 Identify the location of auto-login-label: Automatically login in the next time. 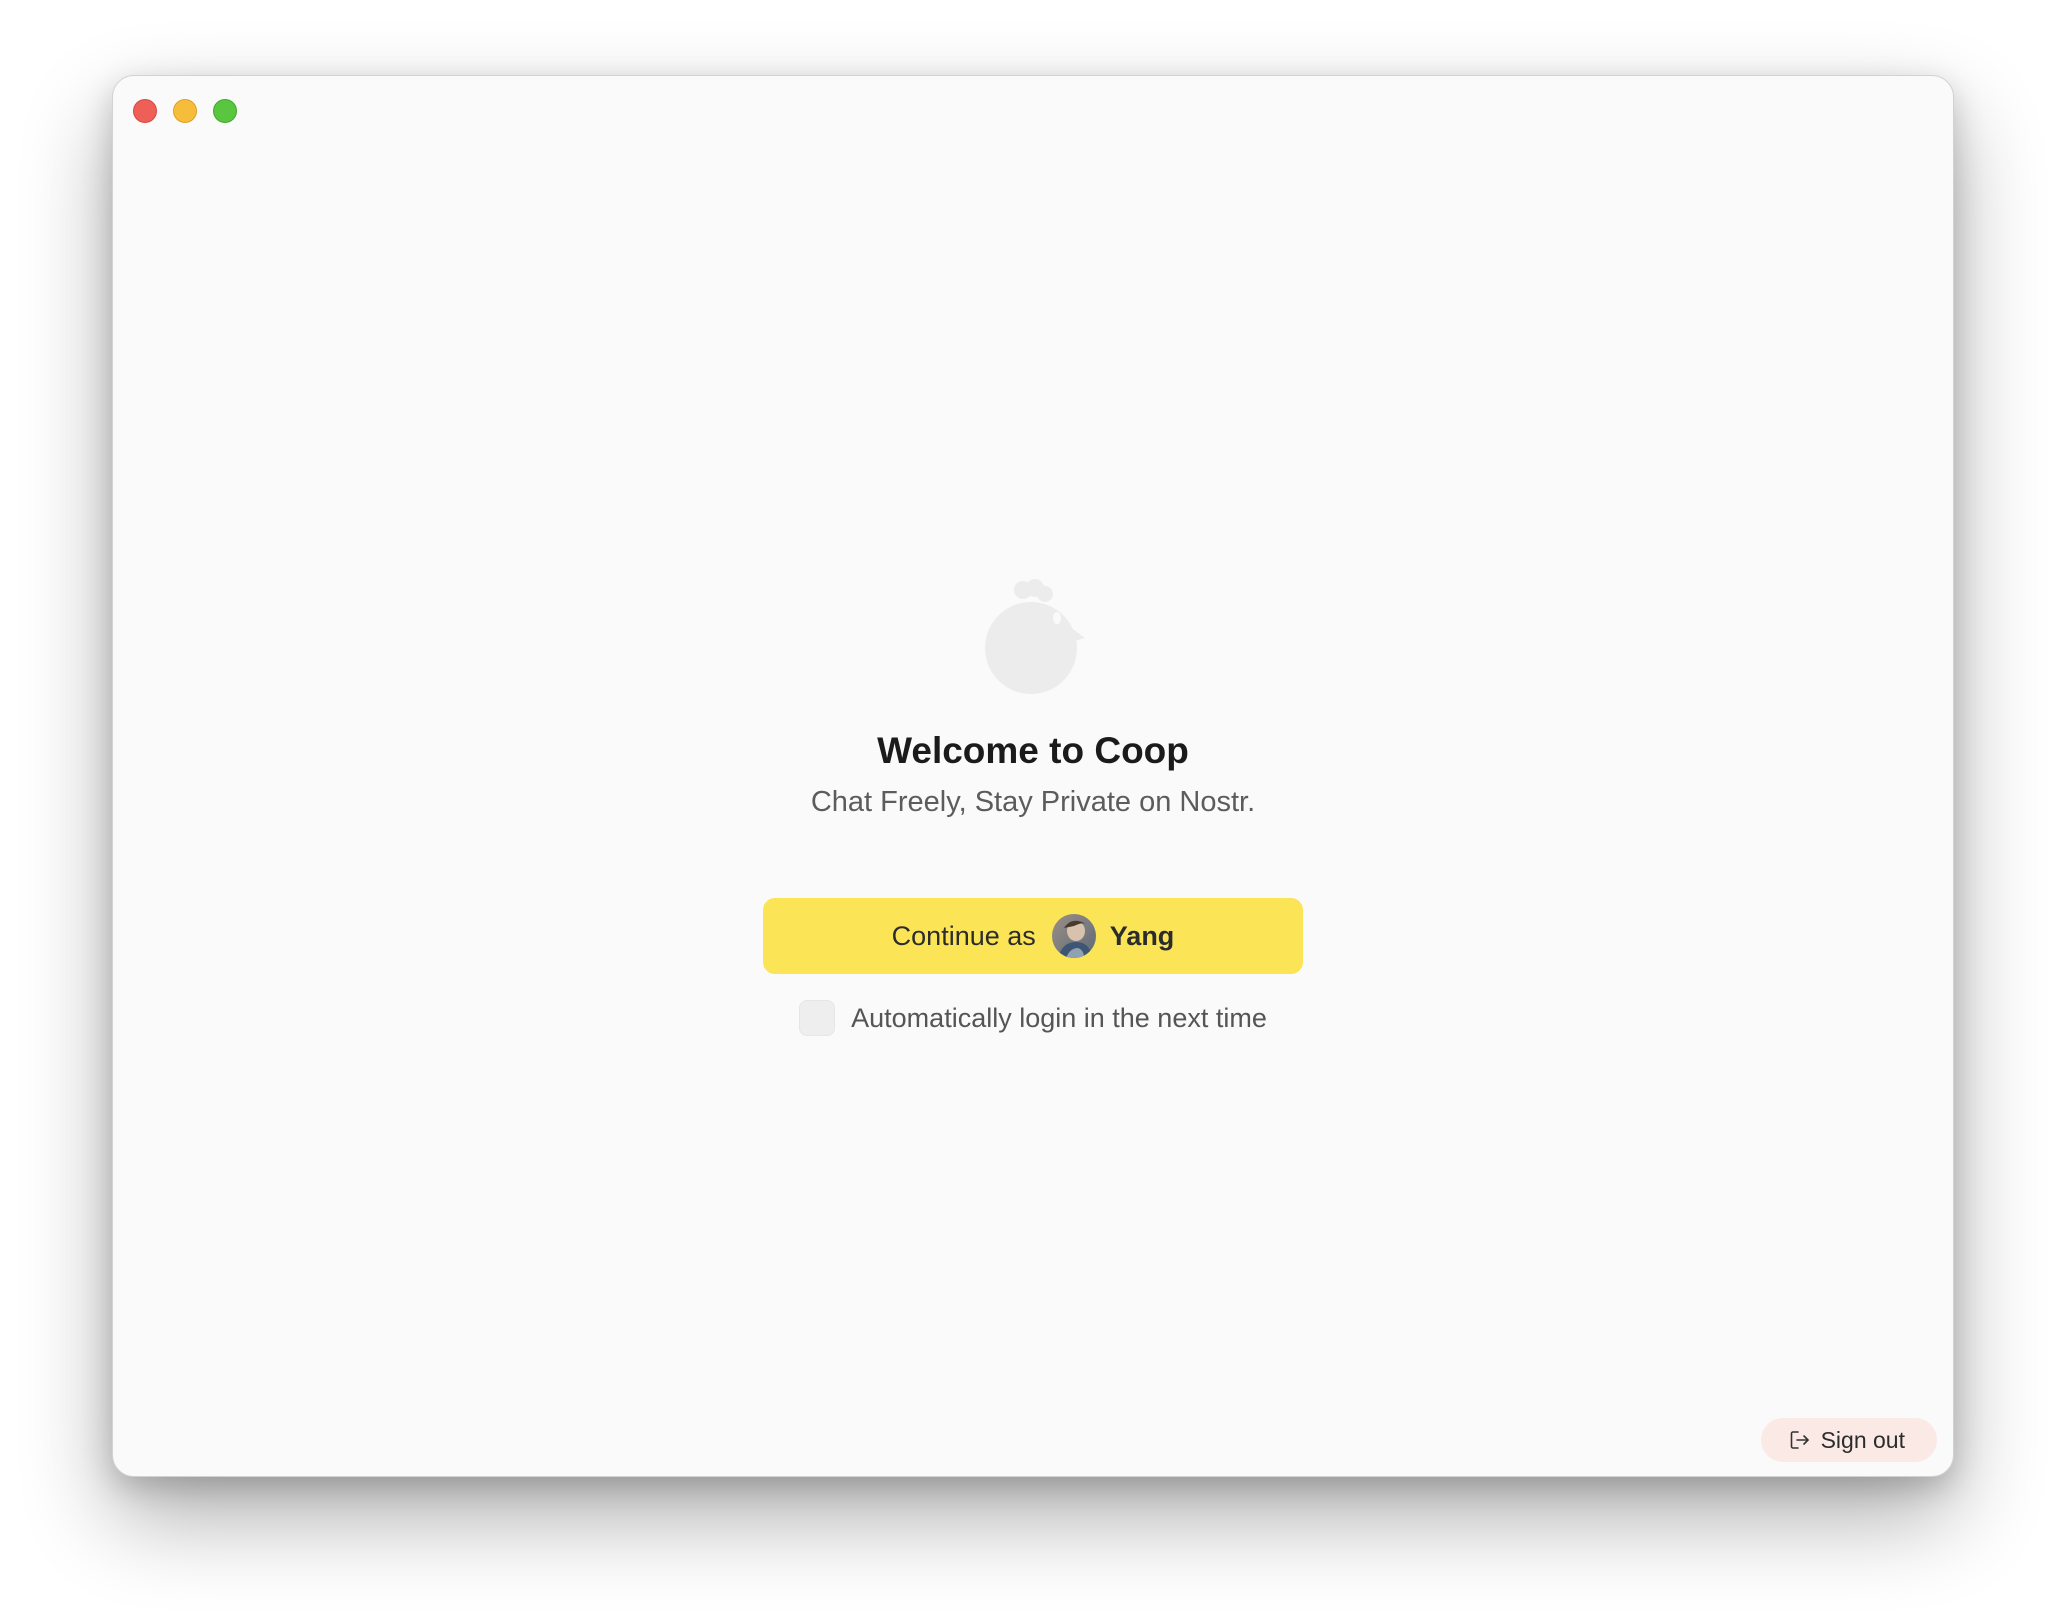
(1059, 1018).